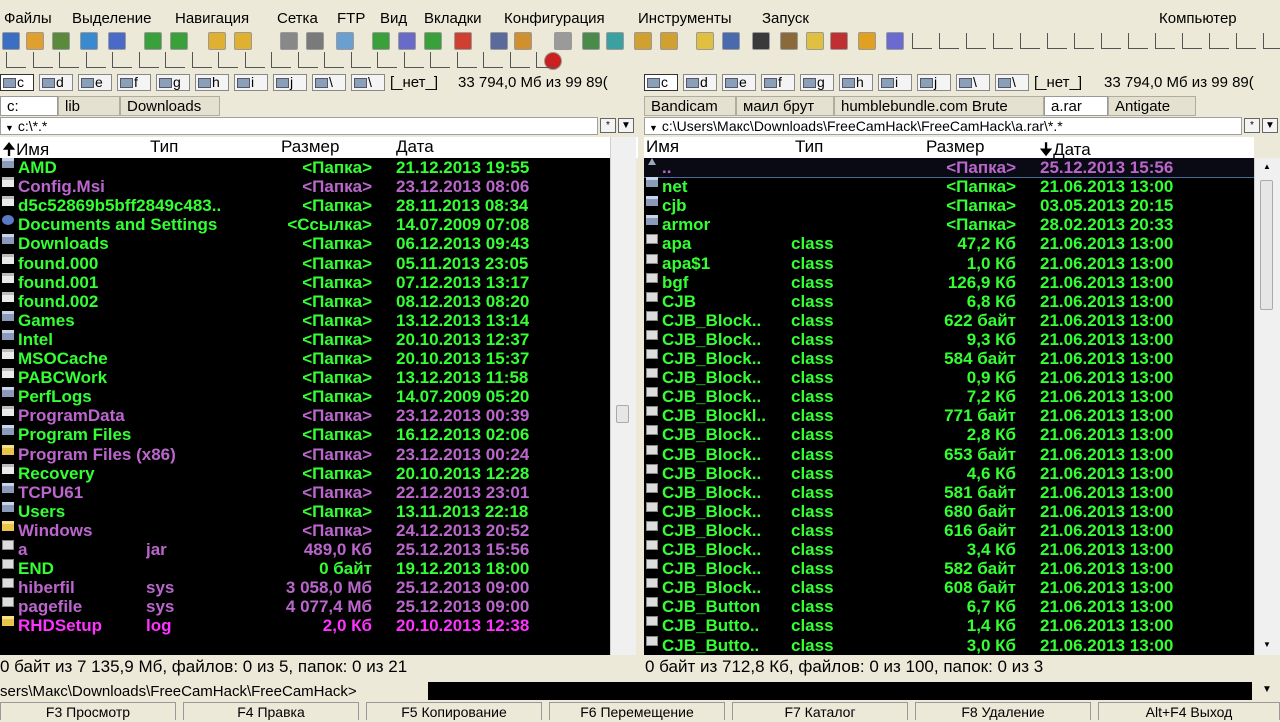 The width and height of the screenshot is (1280, 722). I want to click on forward-icon, so click(179, 41).